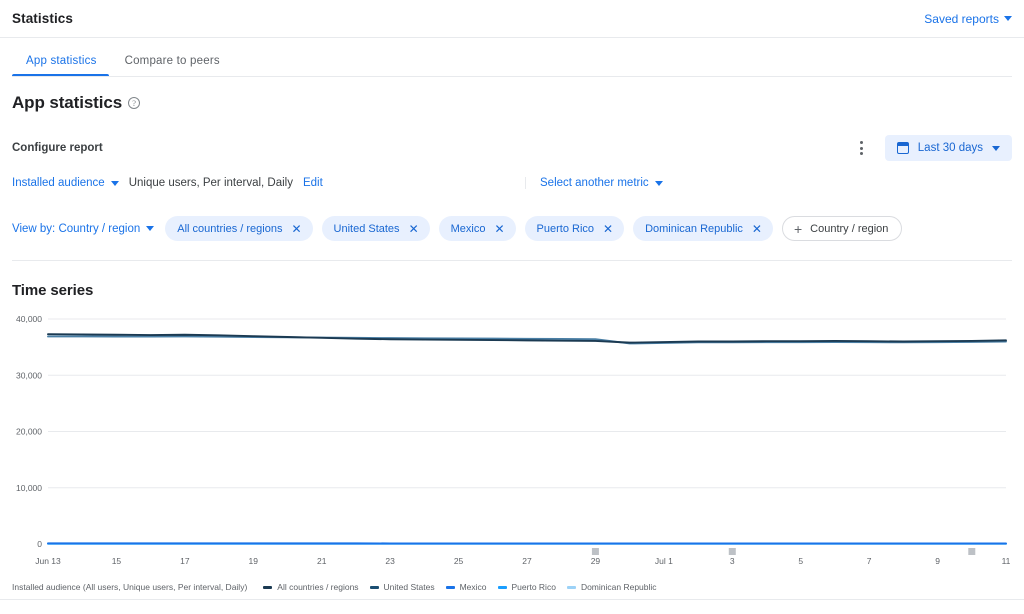 Image resolution: width=1024 pixels, height=614 pixels. Describe the element at coordinates (565, 228) in the screenshot. I see `chip-label: Puerto Rico` at that location.